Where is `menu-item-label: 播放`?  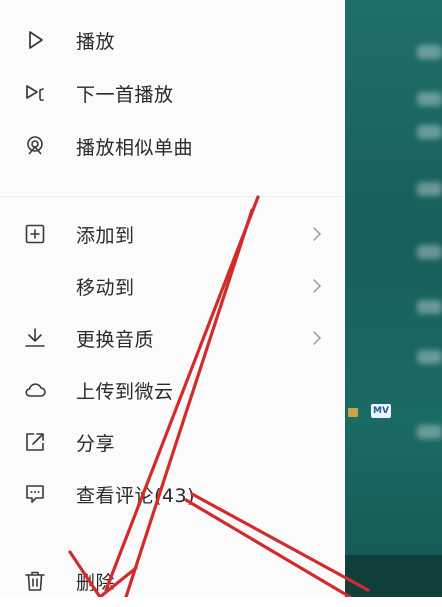
menu-item-label: 播放 is located at coordinates (96, 41).